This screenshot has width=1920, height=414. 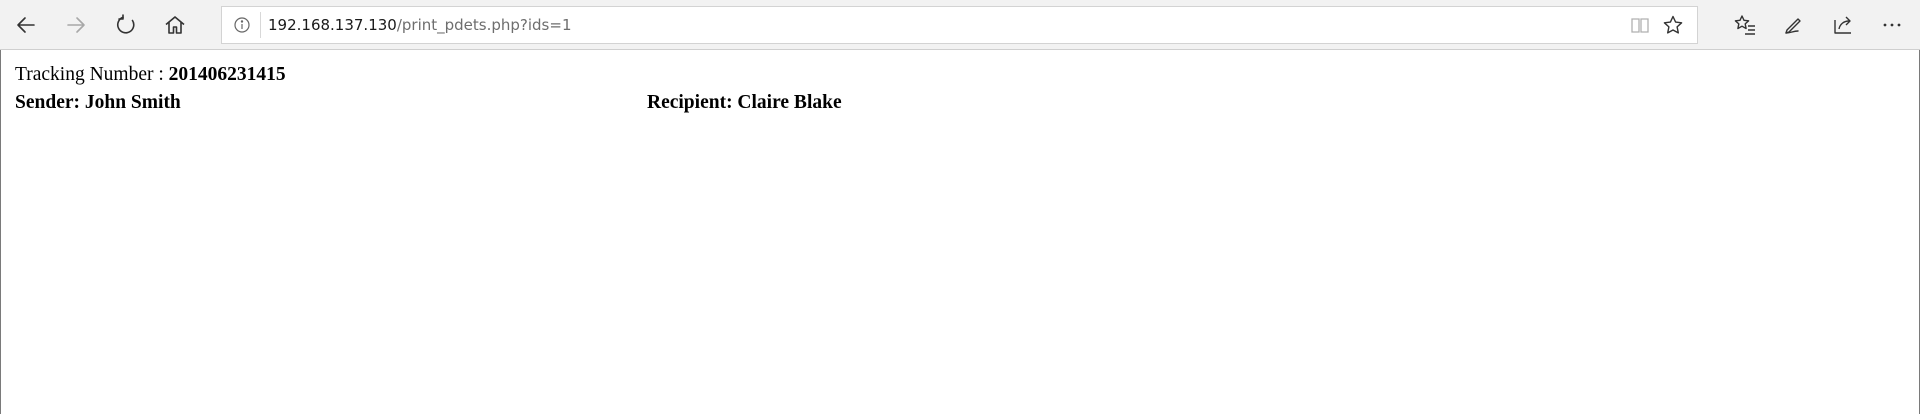 I want to click on url-text: 192.168.137.130/print_pdets.php?ids=1, so click(x=420, y=25).